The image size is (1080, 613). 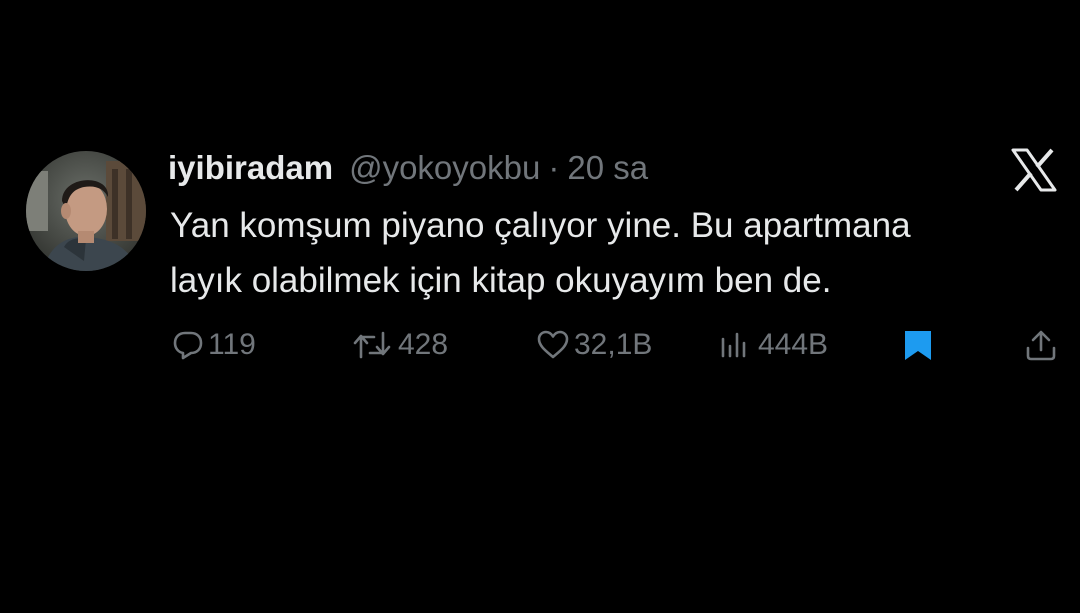 I want to click on avatar, so click(x=86, y=211).